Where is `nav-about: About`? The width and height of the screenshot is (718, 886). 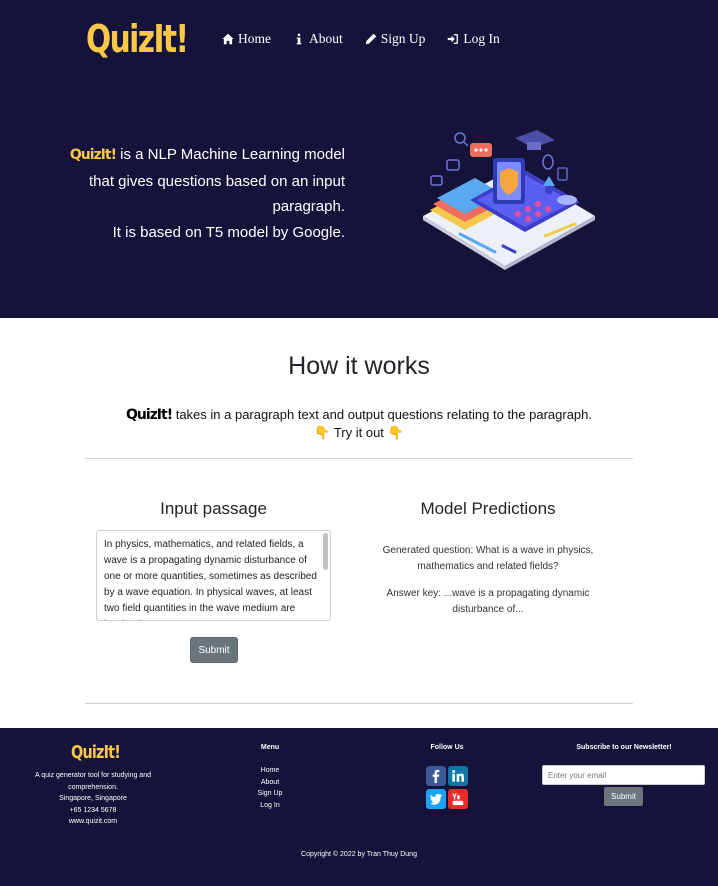 nav-about: About is located at coordinates (318, 39).